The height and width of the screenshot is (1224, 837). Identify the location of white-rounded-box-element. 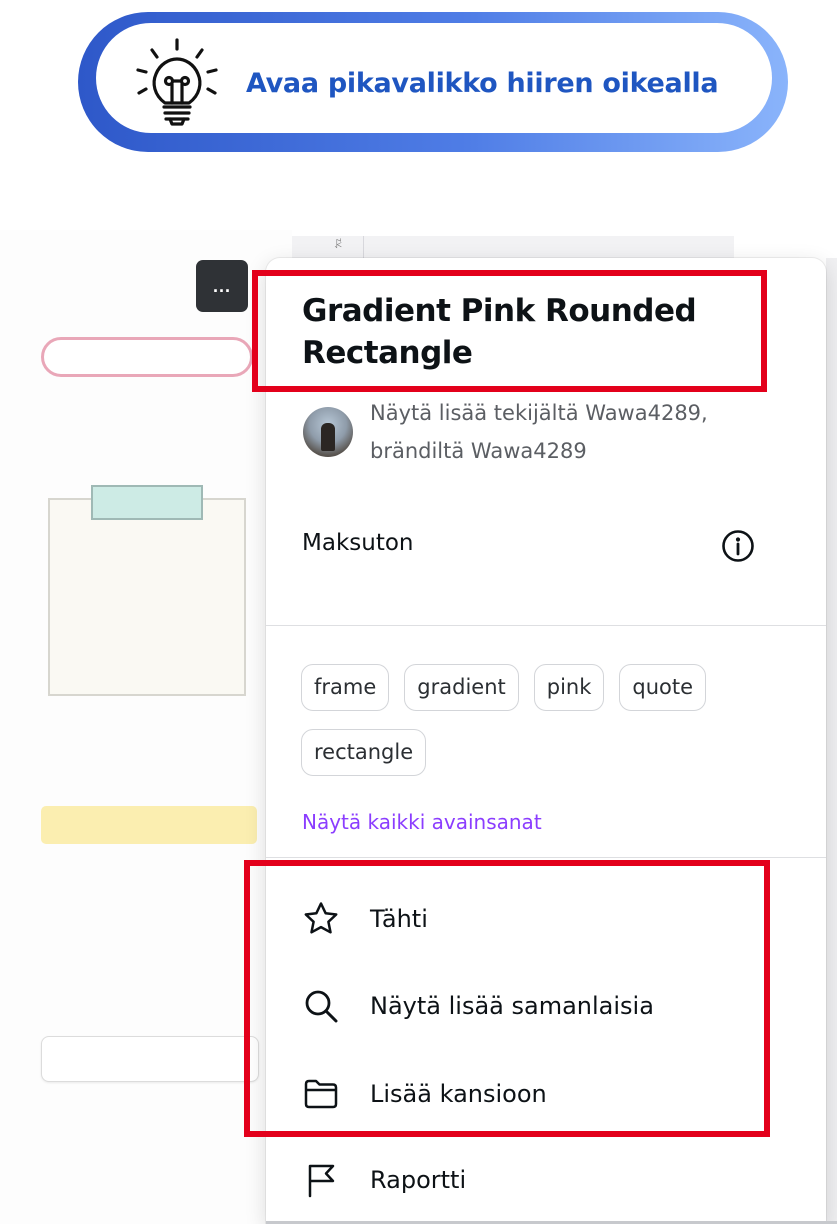
(150, 1059).